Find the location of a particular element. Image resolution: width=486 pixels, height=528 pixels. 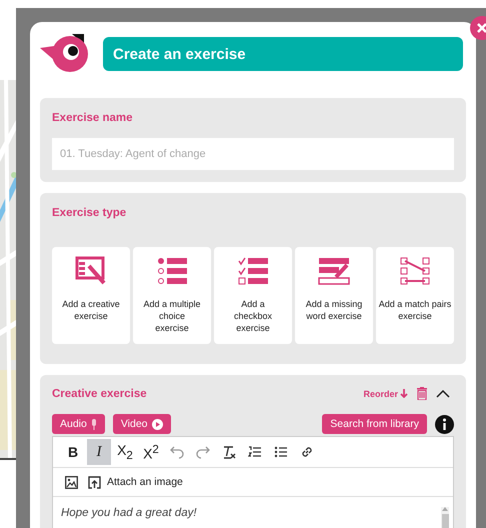

chevron-up-icon is located at coordinates (443, 394).